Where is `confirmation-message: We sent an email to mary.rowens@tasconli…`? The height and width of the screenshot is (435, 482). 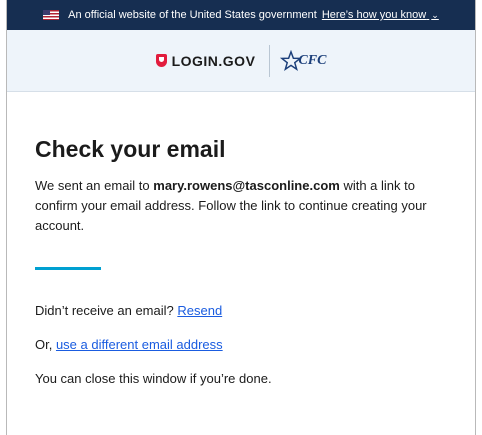
confirmation-message: We sent an email to mary.rowens@tasconli… is located at coordinates (240, 206).